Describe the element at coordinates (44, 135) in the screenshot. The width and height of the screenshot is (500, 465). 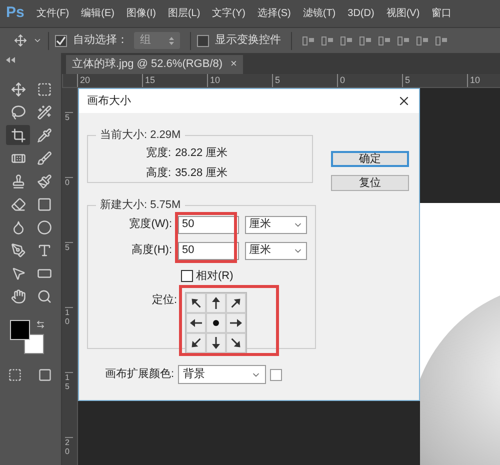
I see `eyedropper-icon` at that location.